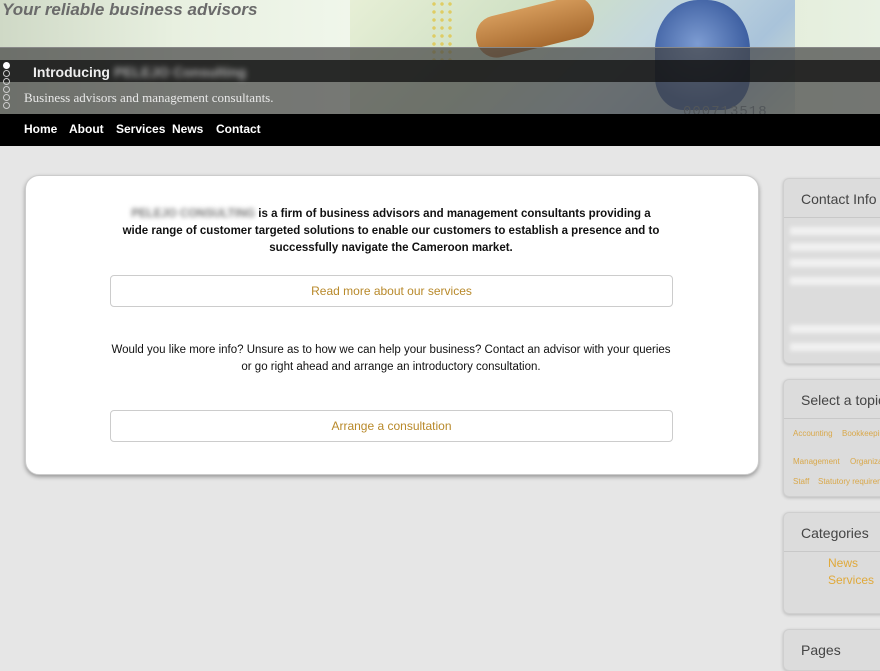 This screenshot has height=671, width=880. What do you see at coordinates (187, 129) in the screenshot?
I see `nav-news: News` at bounding box center [187, 129].